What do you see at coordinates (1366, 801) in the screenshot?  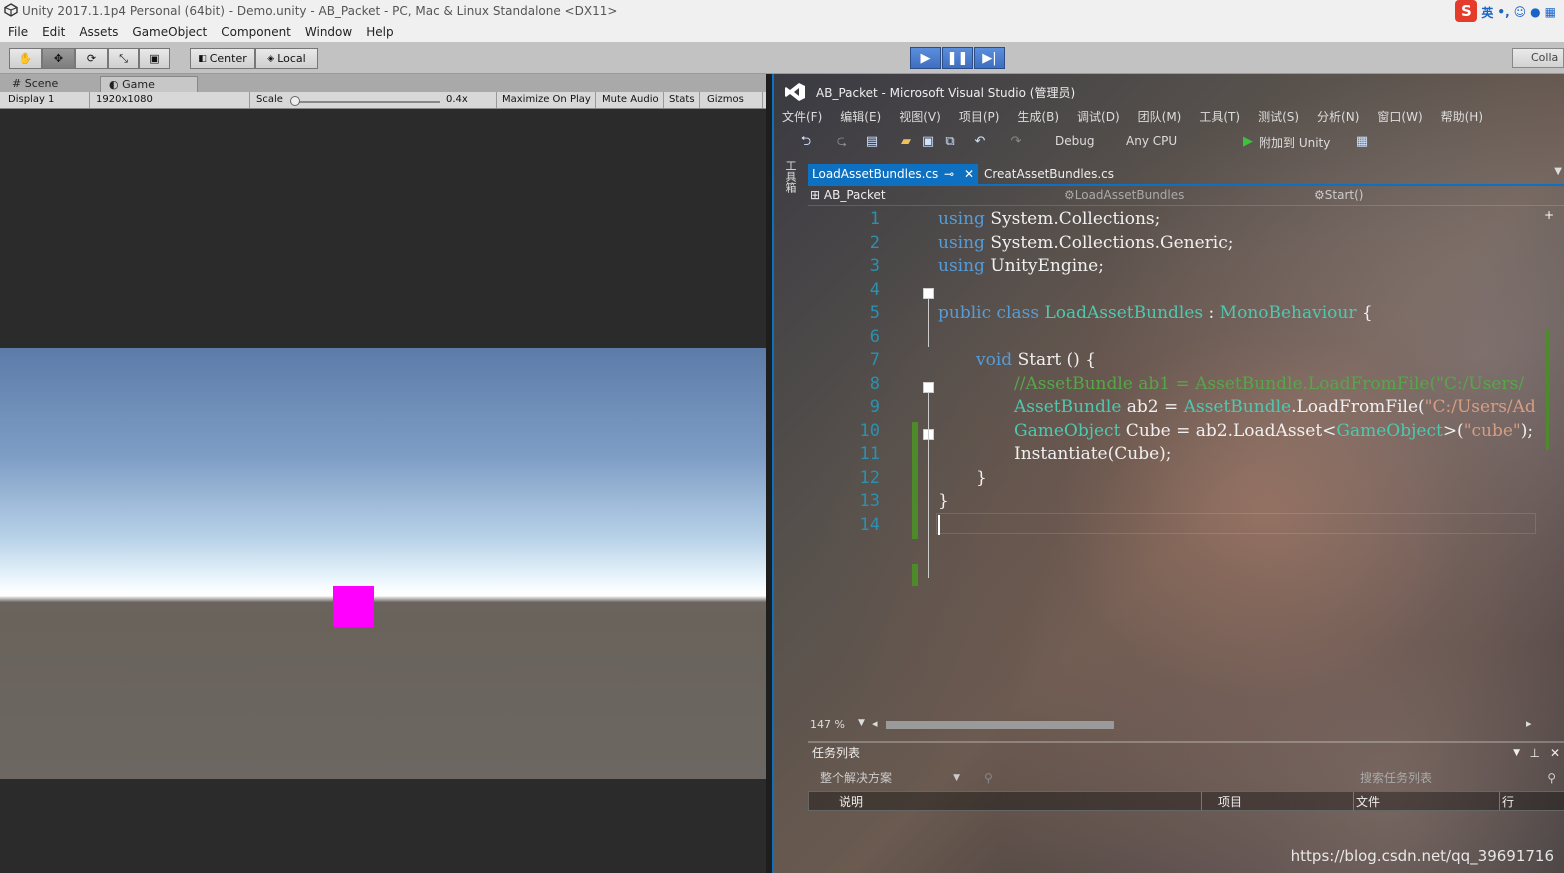 I see `col-file: 文件` at bounding box center [1366, 801].